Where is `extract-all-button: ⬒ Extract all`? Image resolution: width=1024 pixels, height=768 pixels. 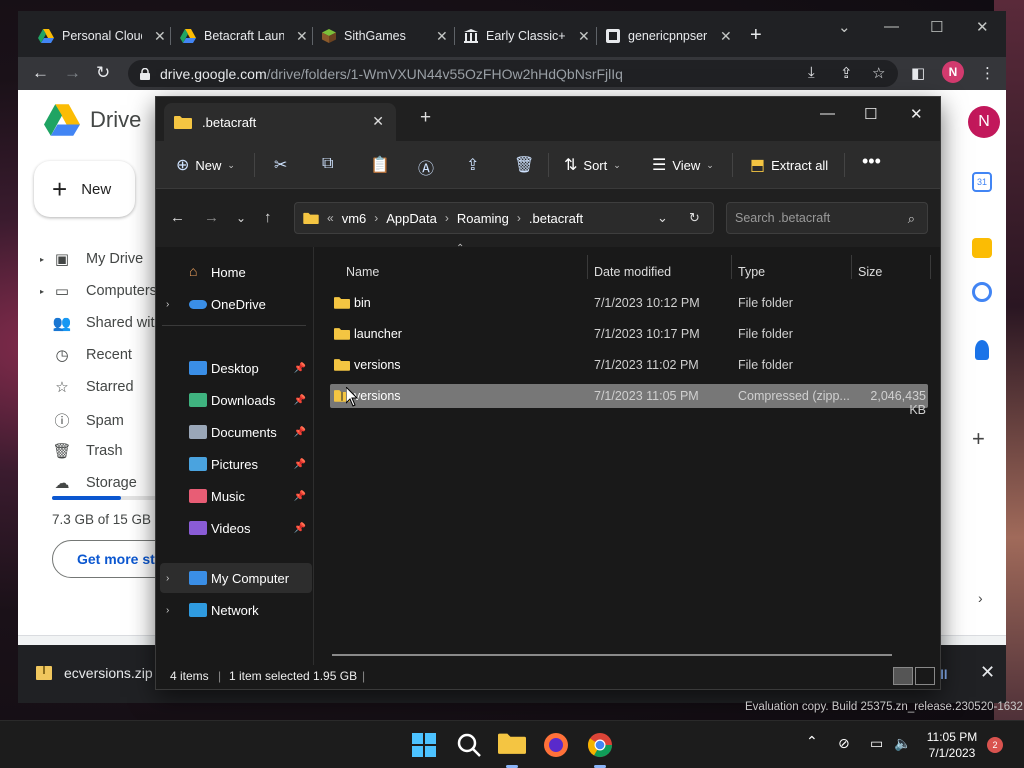
extract-all-button: ⬒ Extract all is located at coordinates (789, 165).